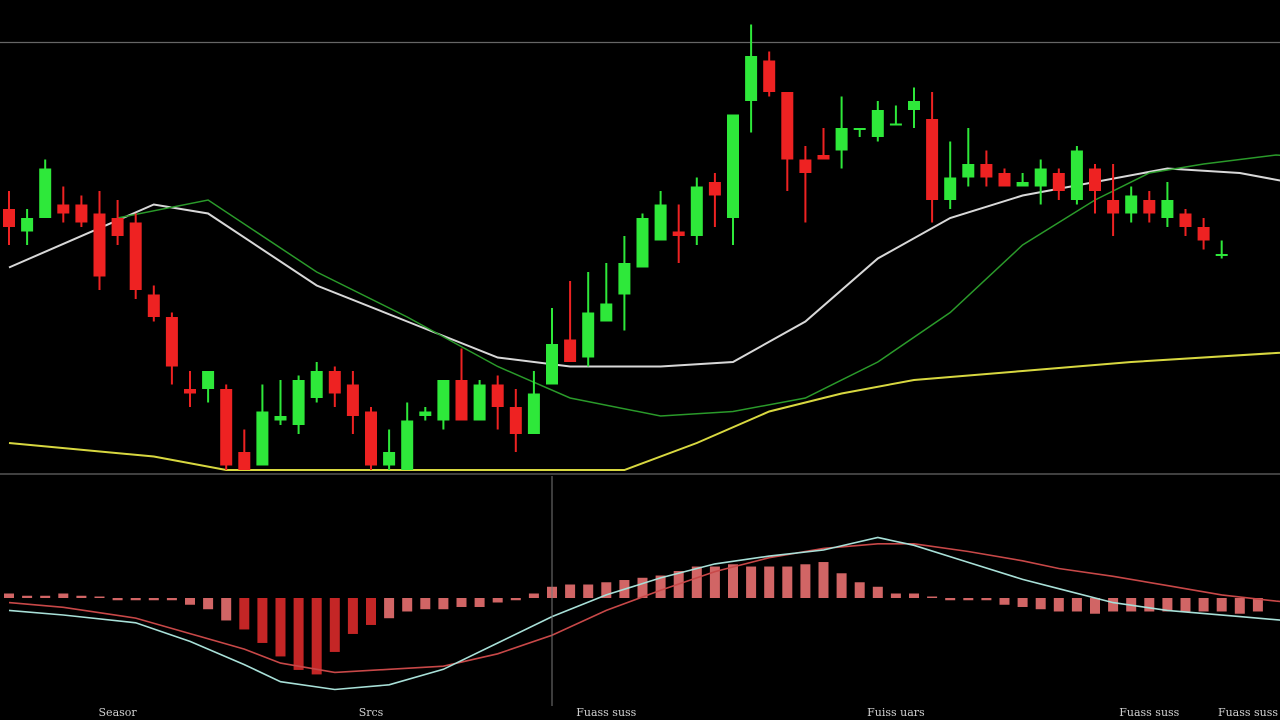 Image resolution: width=1280 pixels, height=720 pixels. Describe the element at coordinates (371, 712) in the screenshot. I see `x-tick-label: Srcs` at that location.